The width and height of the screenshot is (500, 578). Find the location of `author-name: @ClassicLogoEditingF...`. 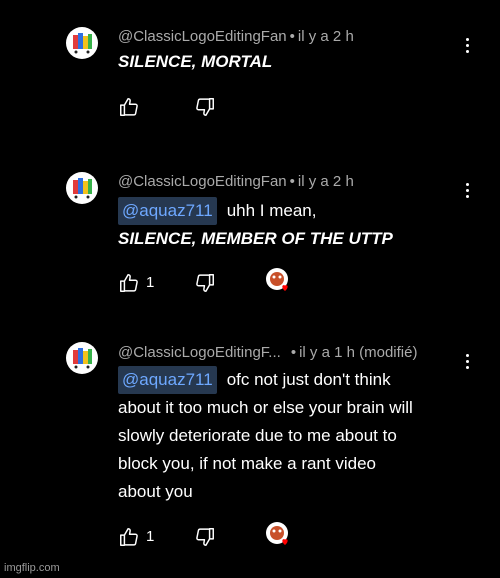

author-name: @ClassicLogoEditingF... is located at coordinates (199, 352).